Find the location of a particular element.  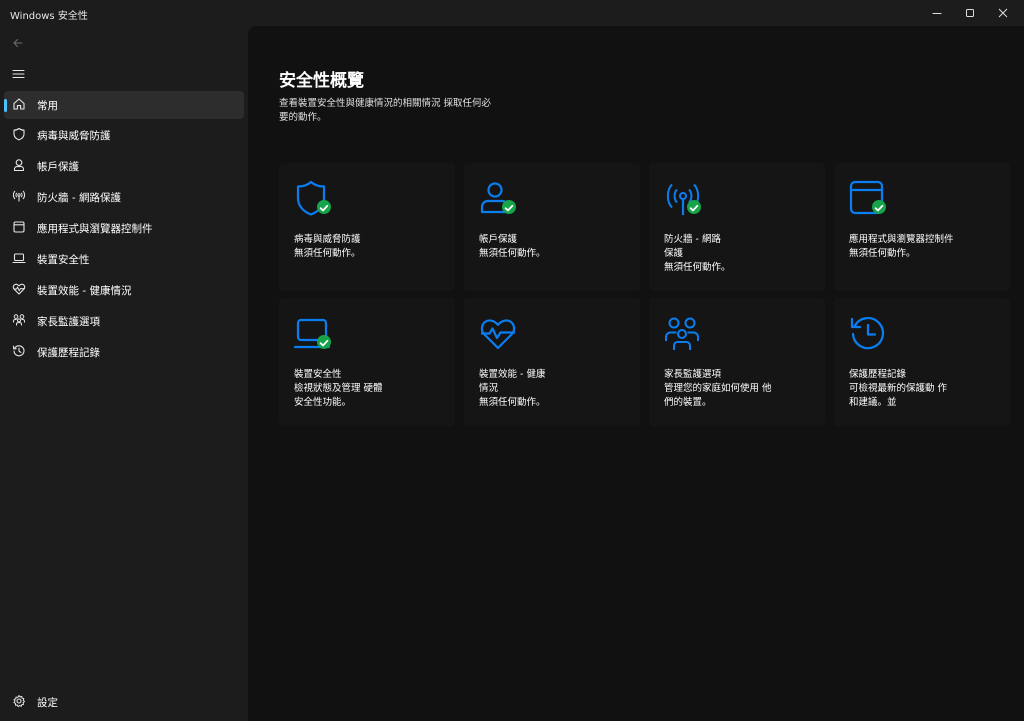

card-text: 應用程式與瀏覽器控制件 無須任何動作。 is located at coordinates (924, 247).